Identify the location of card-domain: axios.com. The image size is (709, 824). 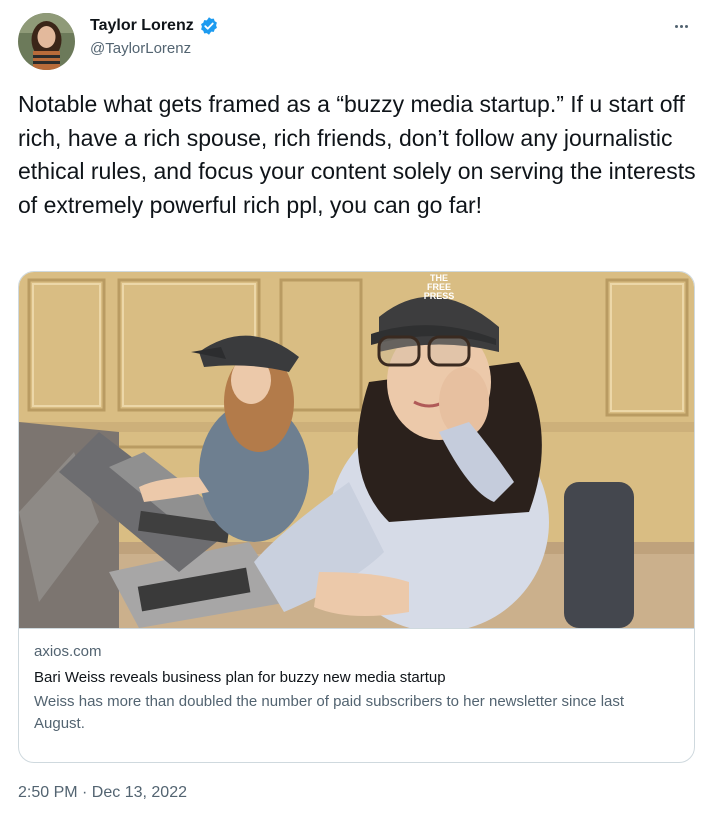
(68, 651).